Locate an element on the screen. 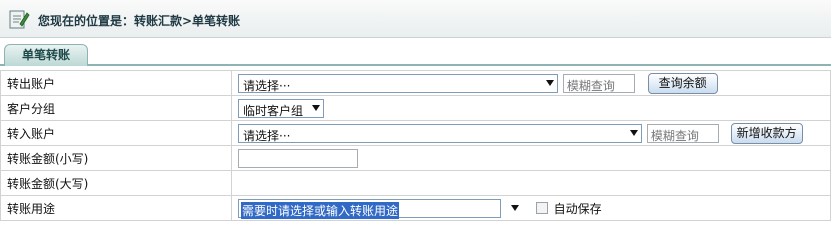  in-account-search-input: 模糊查询 is located at coordinates (682, 133).